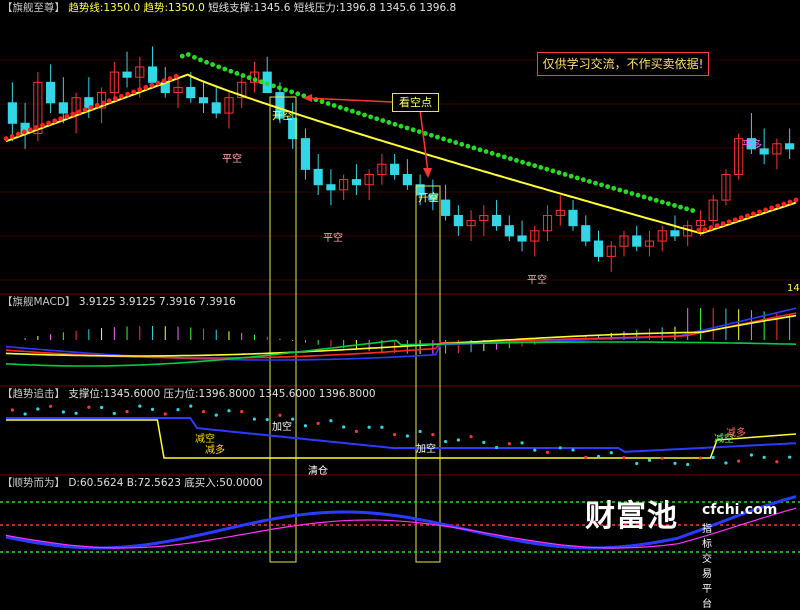 The height and width of the screenshot is (610, 800). What do you see at coordinates (707, 567) in the screenshot?
I see `watermark-slogan: 指标交易平台` at bounding box center [707, 567].